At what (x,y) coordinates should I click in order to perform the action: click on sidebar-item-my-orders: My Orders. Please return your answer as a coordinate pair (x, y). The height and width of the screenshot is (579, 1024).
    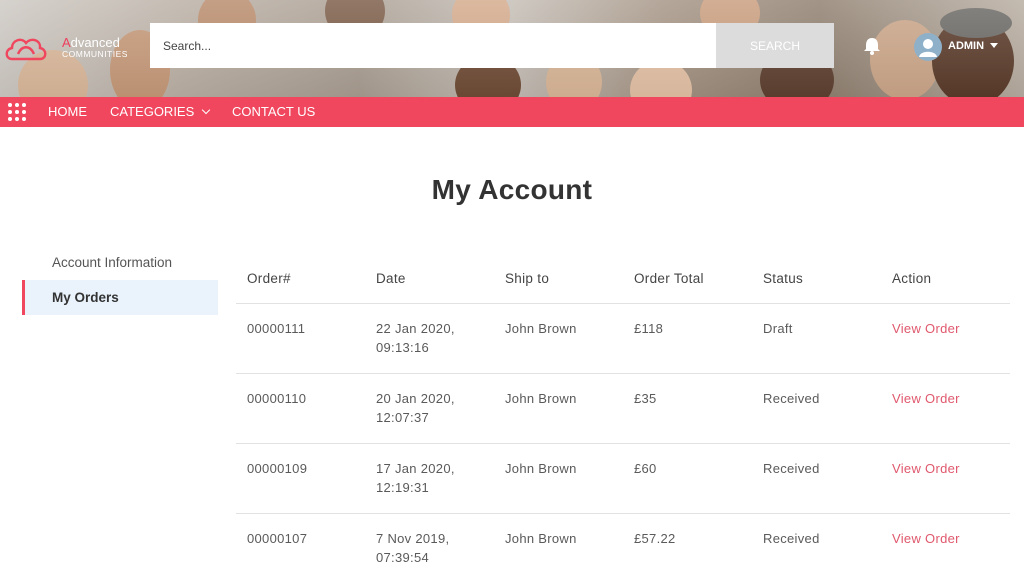
    Looking at the image, I should click on (120, 297).